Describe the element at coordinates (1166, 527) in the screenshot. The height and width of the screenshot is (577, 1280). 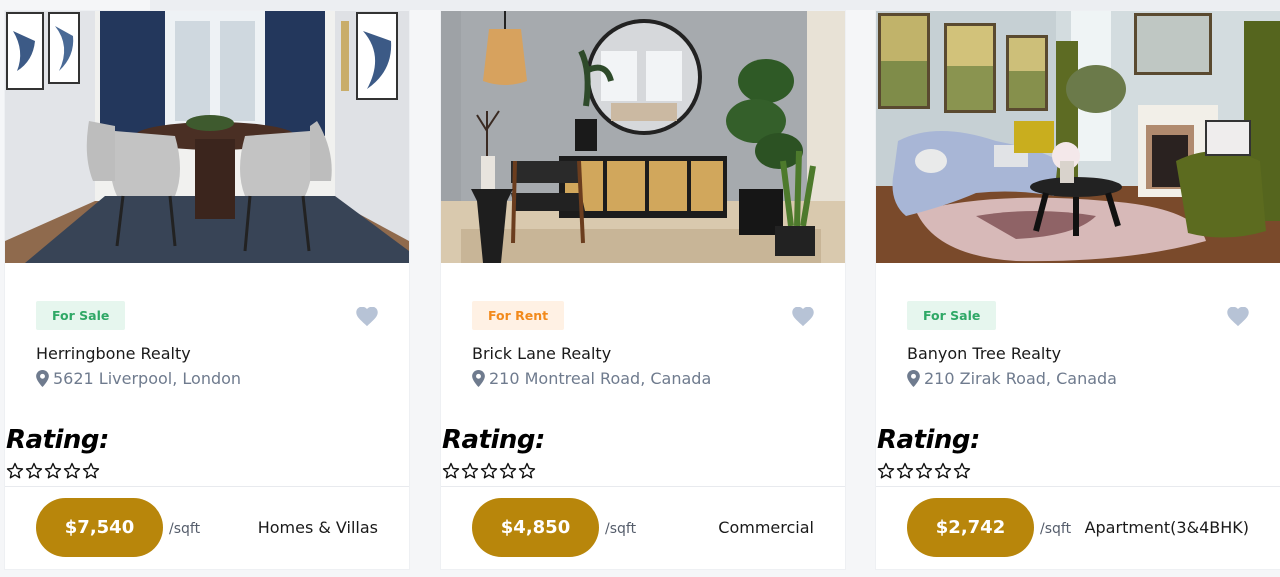
I see `property-category: Apartment(3&4BHK)` at that location.